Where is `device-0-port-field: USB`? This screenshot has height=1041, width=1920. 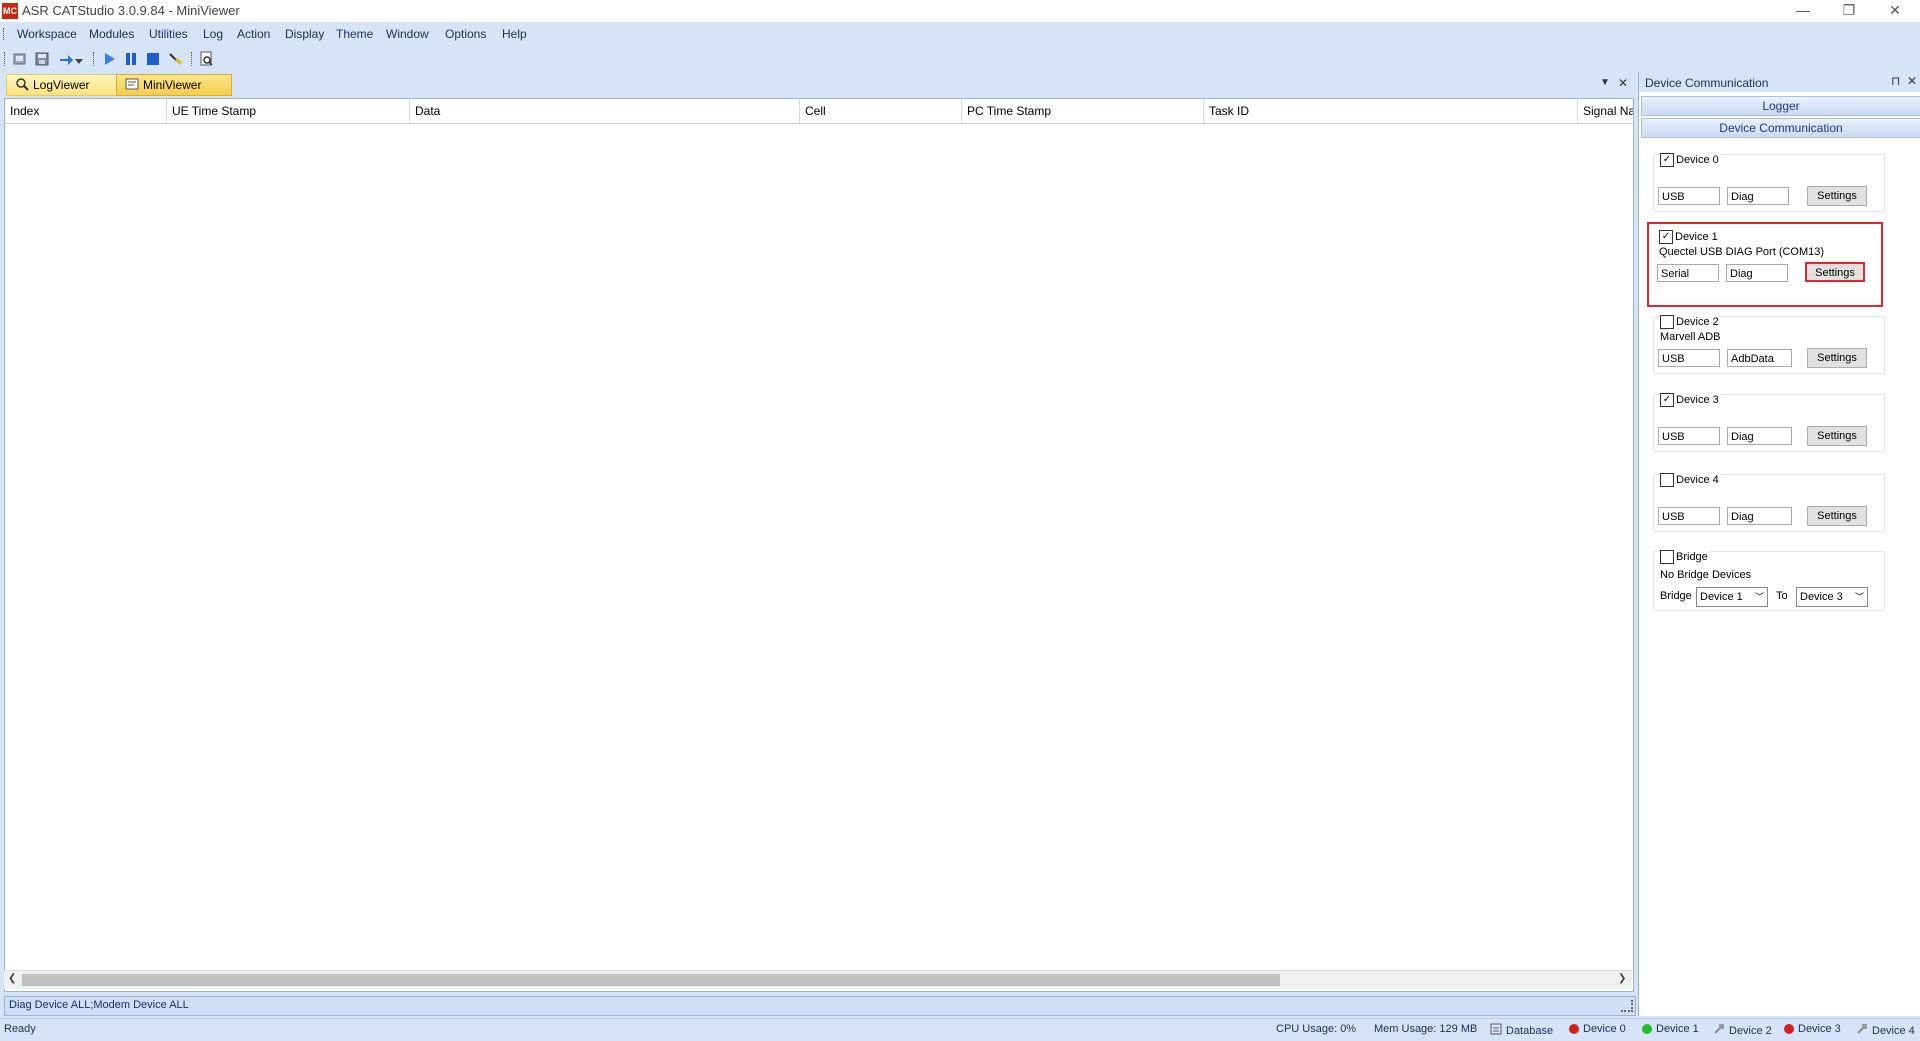 device-0-port-field: USB is located at coordinates (1689, 196).